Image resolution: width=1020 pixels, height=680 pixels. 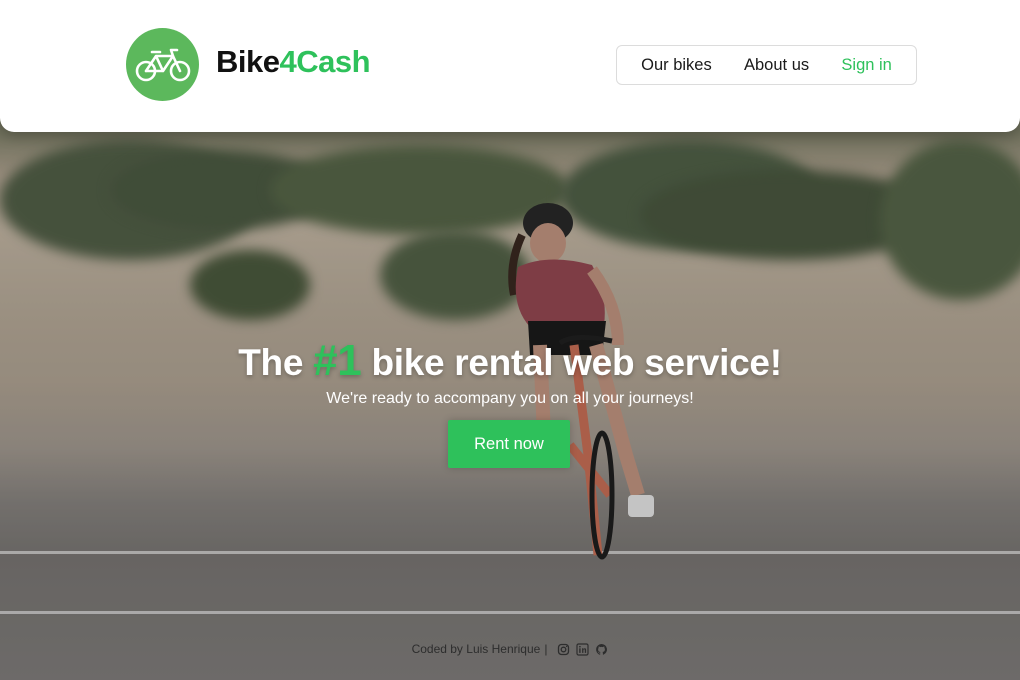 I want to click on instagram-icon, so click(x=563, y=649).